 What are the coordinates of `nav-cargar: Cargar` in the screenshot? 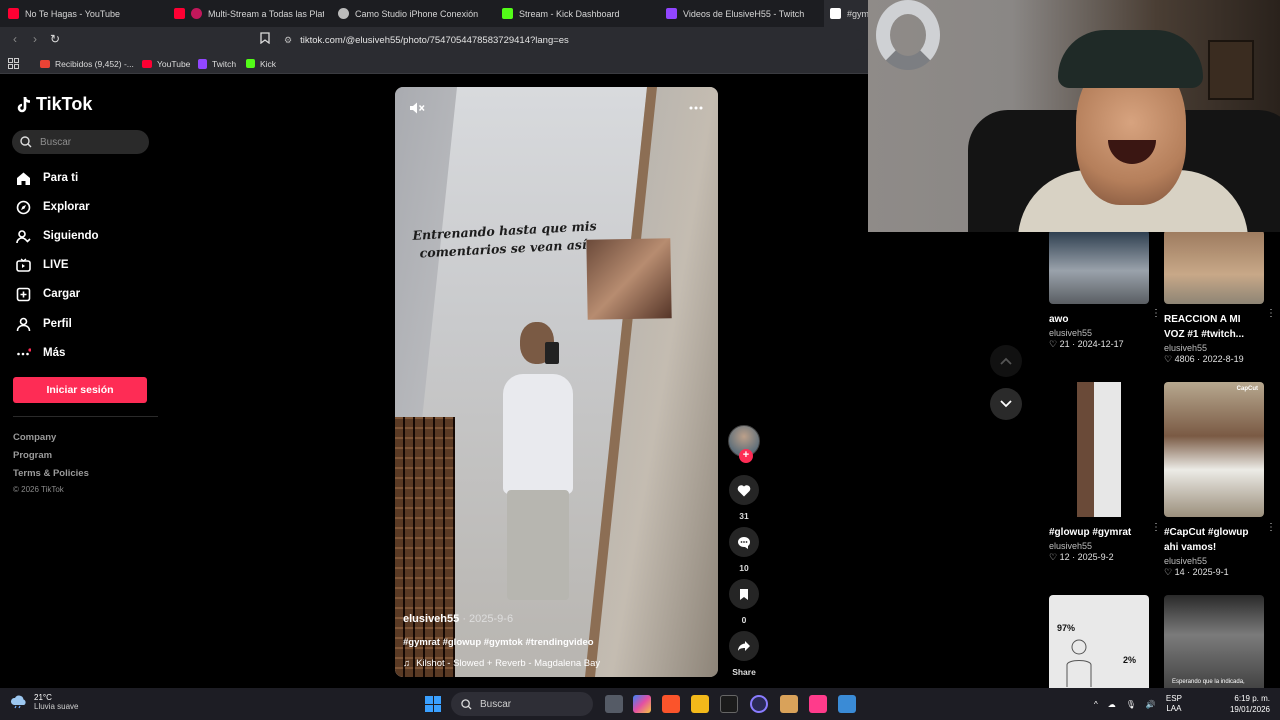 It's located at (48, 294).